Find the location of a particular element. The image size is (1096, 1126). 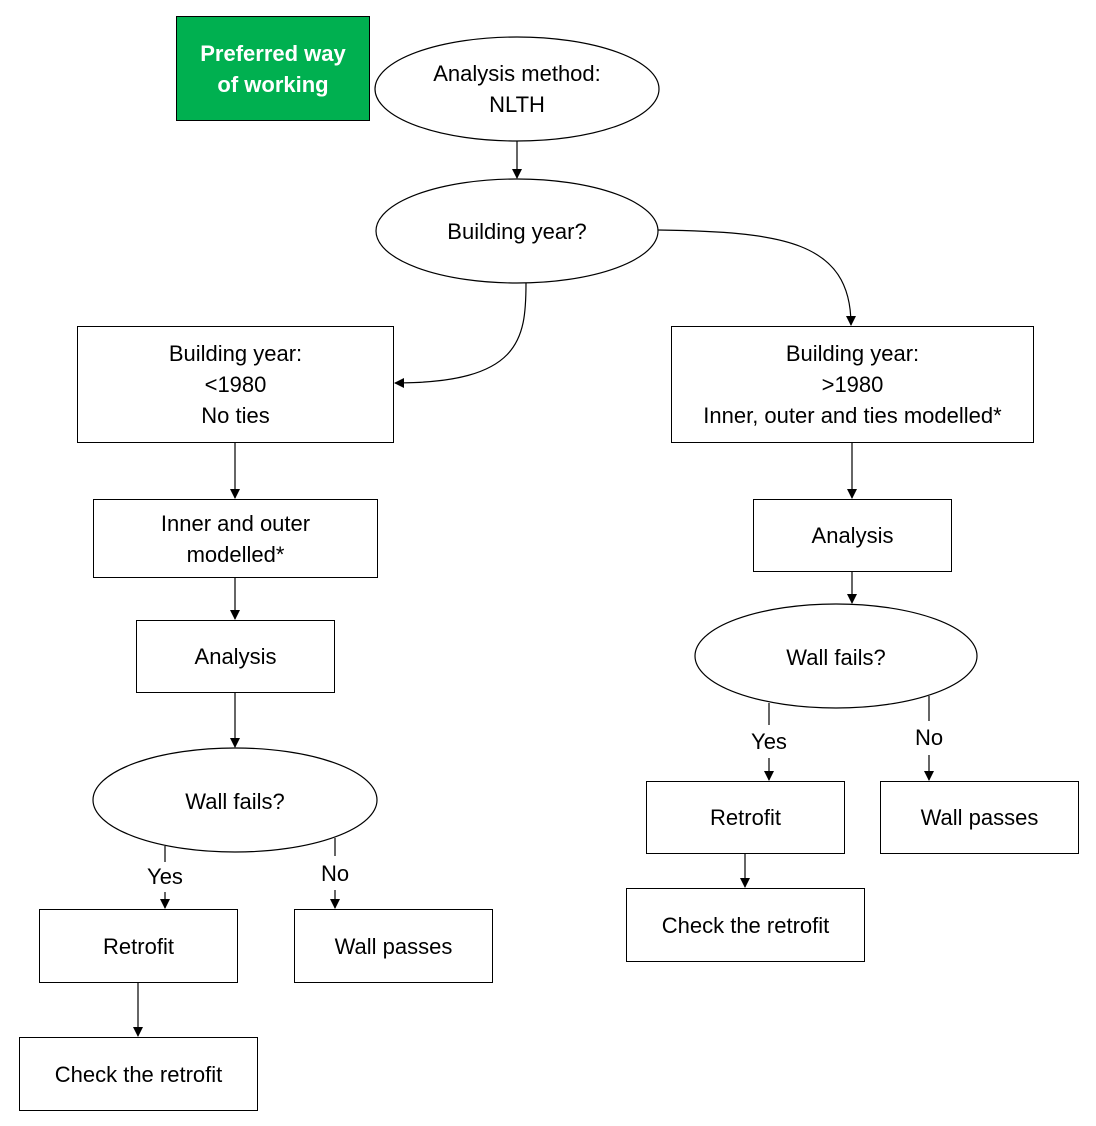

left-retrofit-box: Retrofit is located at coordinates (138, 946).